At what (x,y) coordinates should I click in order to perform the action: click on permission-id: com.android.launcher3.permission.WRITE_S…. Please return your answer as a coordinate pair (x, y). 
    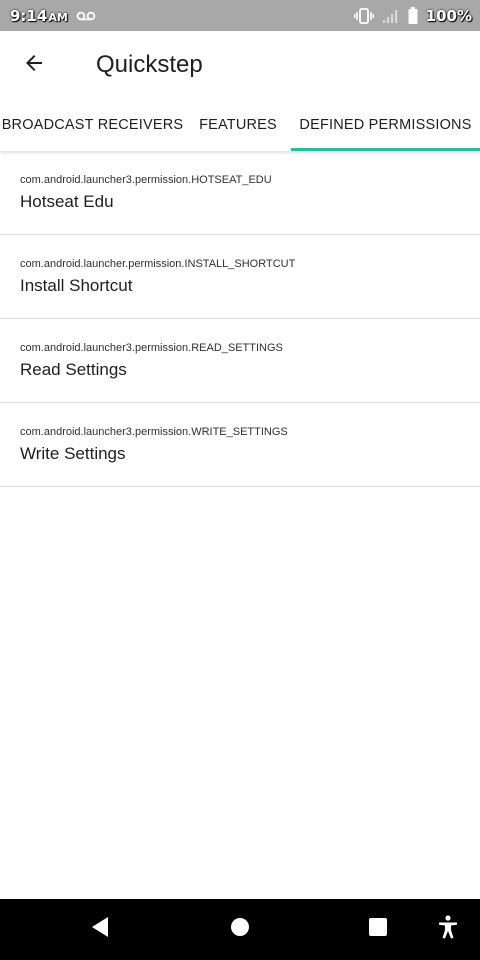
    Looking at the image, I should click on (154, 432).